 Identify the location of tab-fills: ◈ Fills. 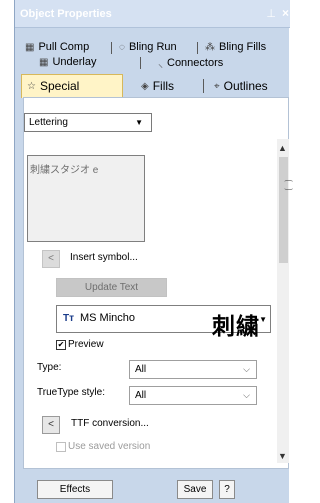
(157, 86).